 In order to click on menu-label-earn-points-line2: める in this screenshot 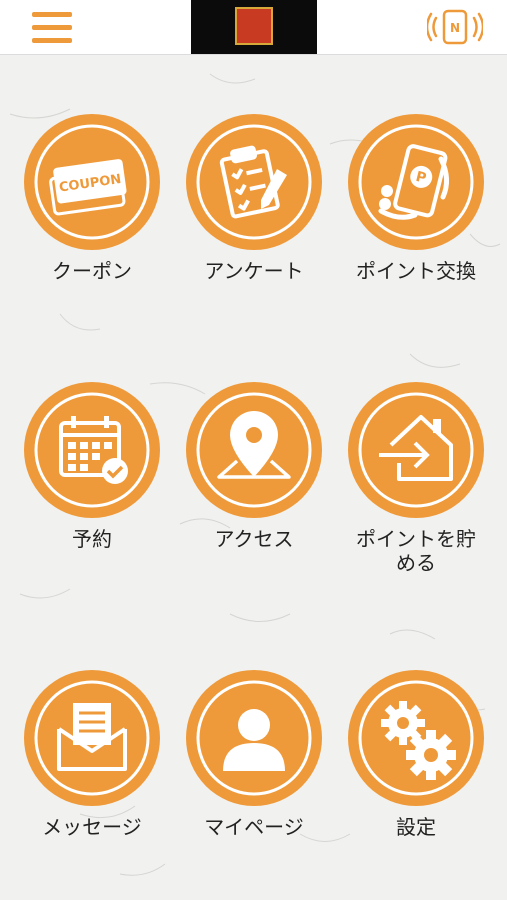, I will do `click(416, 563)`.